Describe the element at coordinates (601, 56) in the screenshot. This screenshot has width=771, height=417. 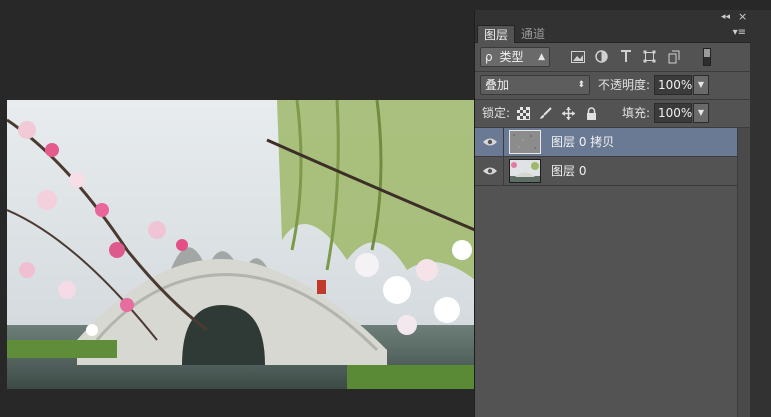
I see `adjustment-filter-icon` at that location.